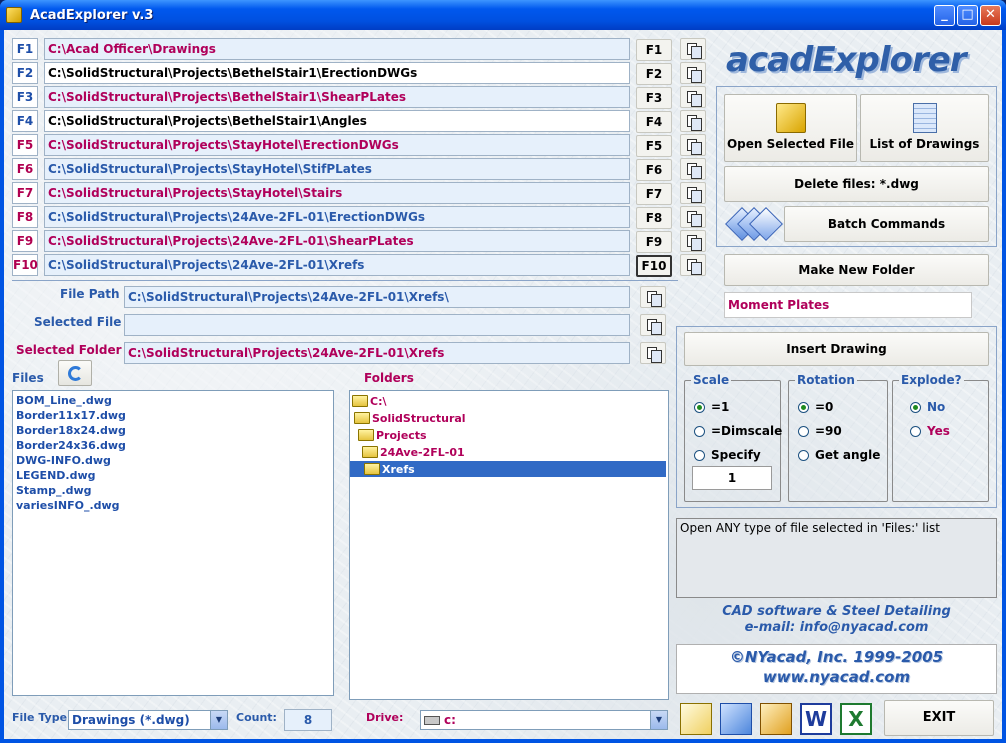 This screenshot has width=1006, height=743. Describe the element at coordinates (658, 720) in the screenshot. I see `chevron-down-icon: ▼` at that location.